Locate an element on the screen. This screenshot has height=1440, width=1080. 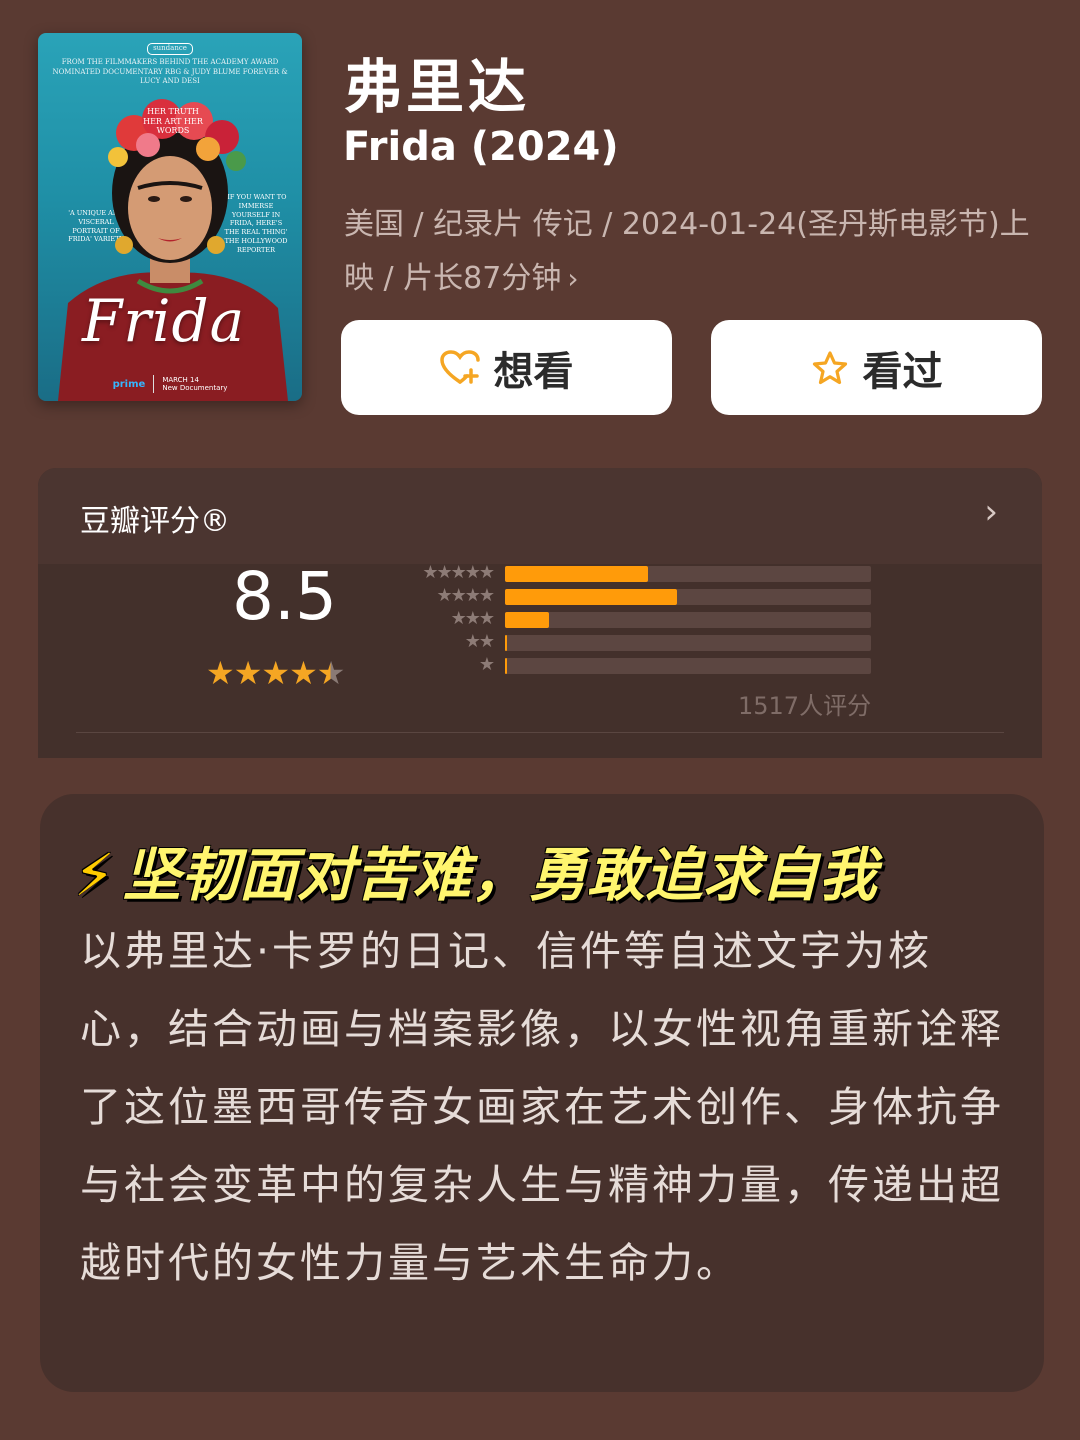
summary-headline-text: 坚韧面对苦难，勇敢追求自我 is located at coordinates (499, 875).